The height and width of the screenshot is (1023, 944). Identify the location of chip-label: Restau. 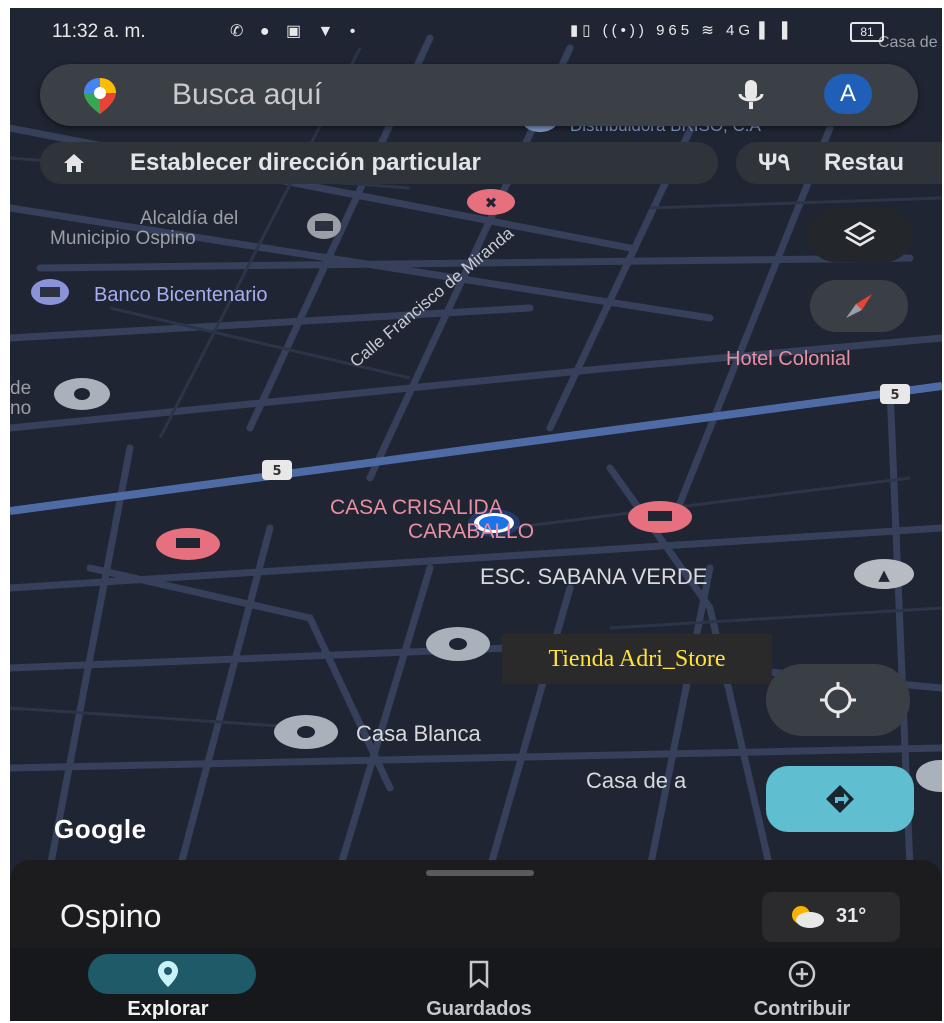
(864, 162).